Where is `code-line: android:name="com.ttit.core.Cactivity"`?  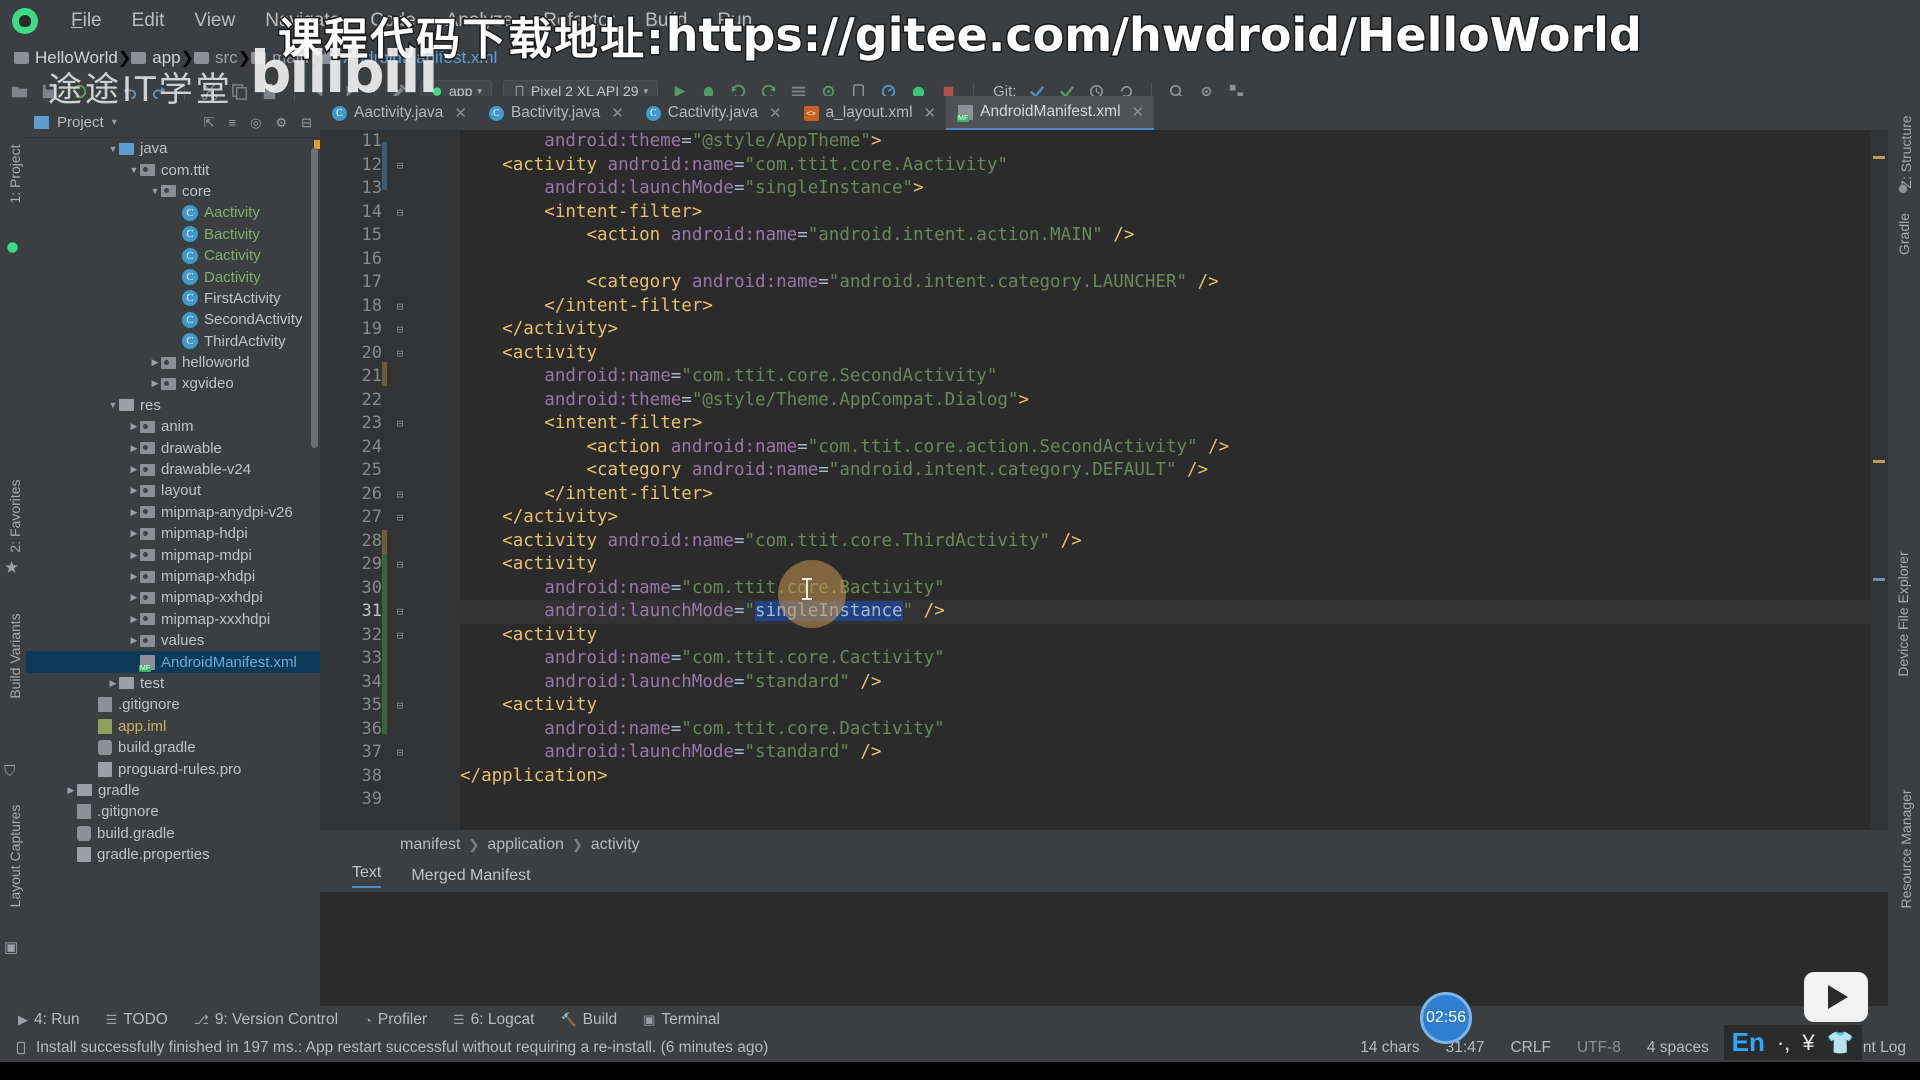 code-line: android:name="com.ttit.core.Cactivity" is located at coordinates (1174, 659).